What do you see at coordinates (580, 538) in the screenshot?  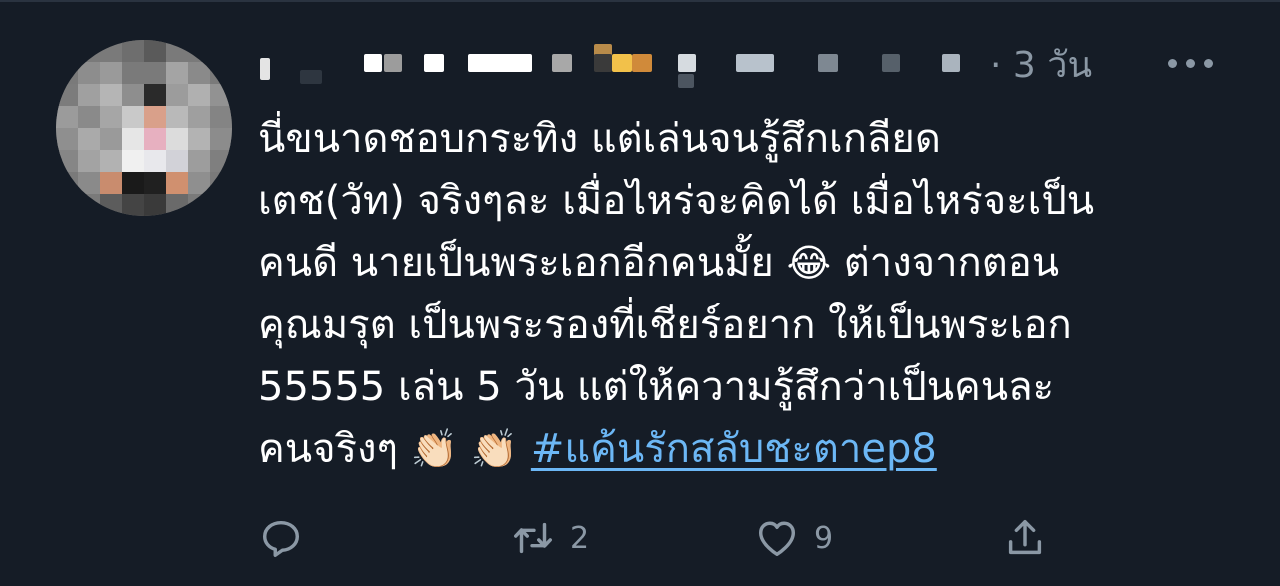 I see `retweet-count: 2` at bounding box center [580, 538].